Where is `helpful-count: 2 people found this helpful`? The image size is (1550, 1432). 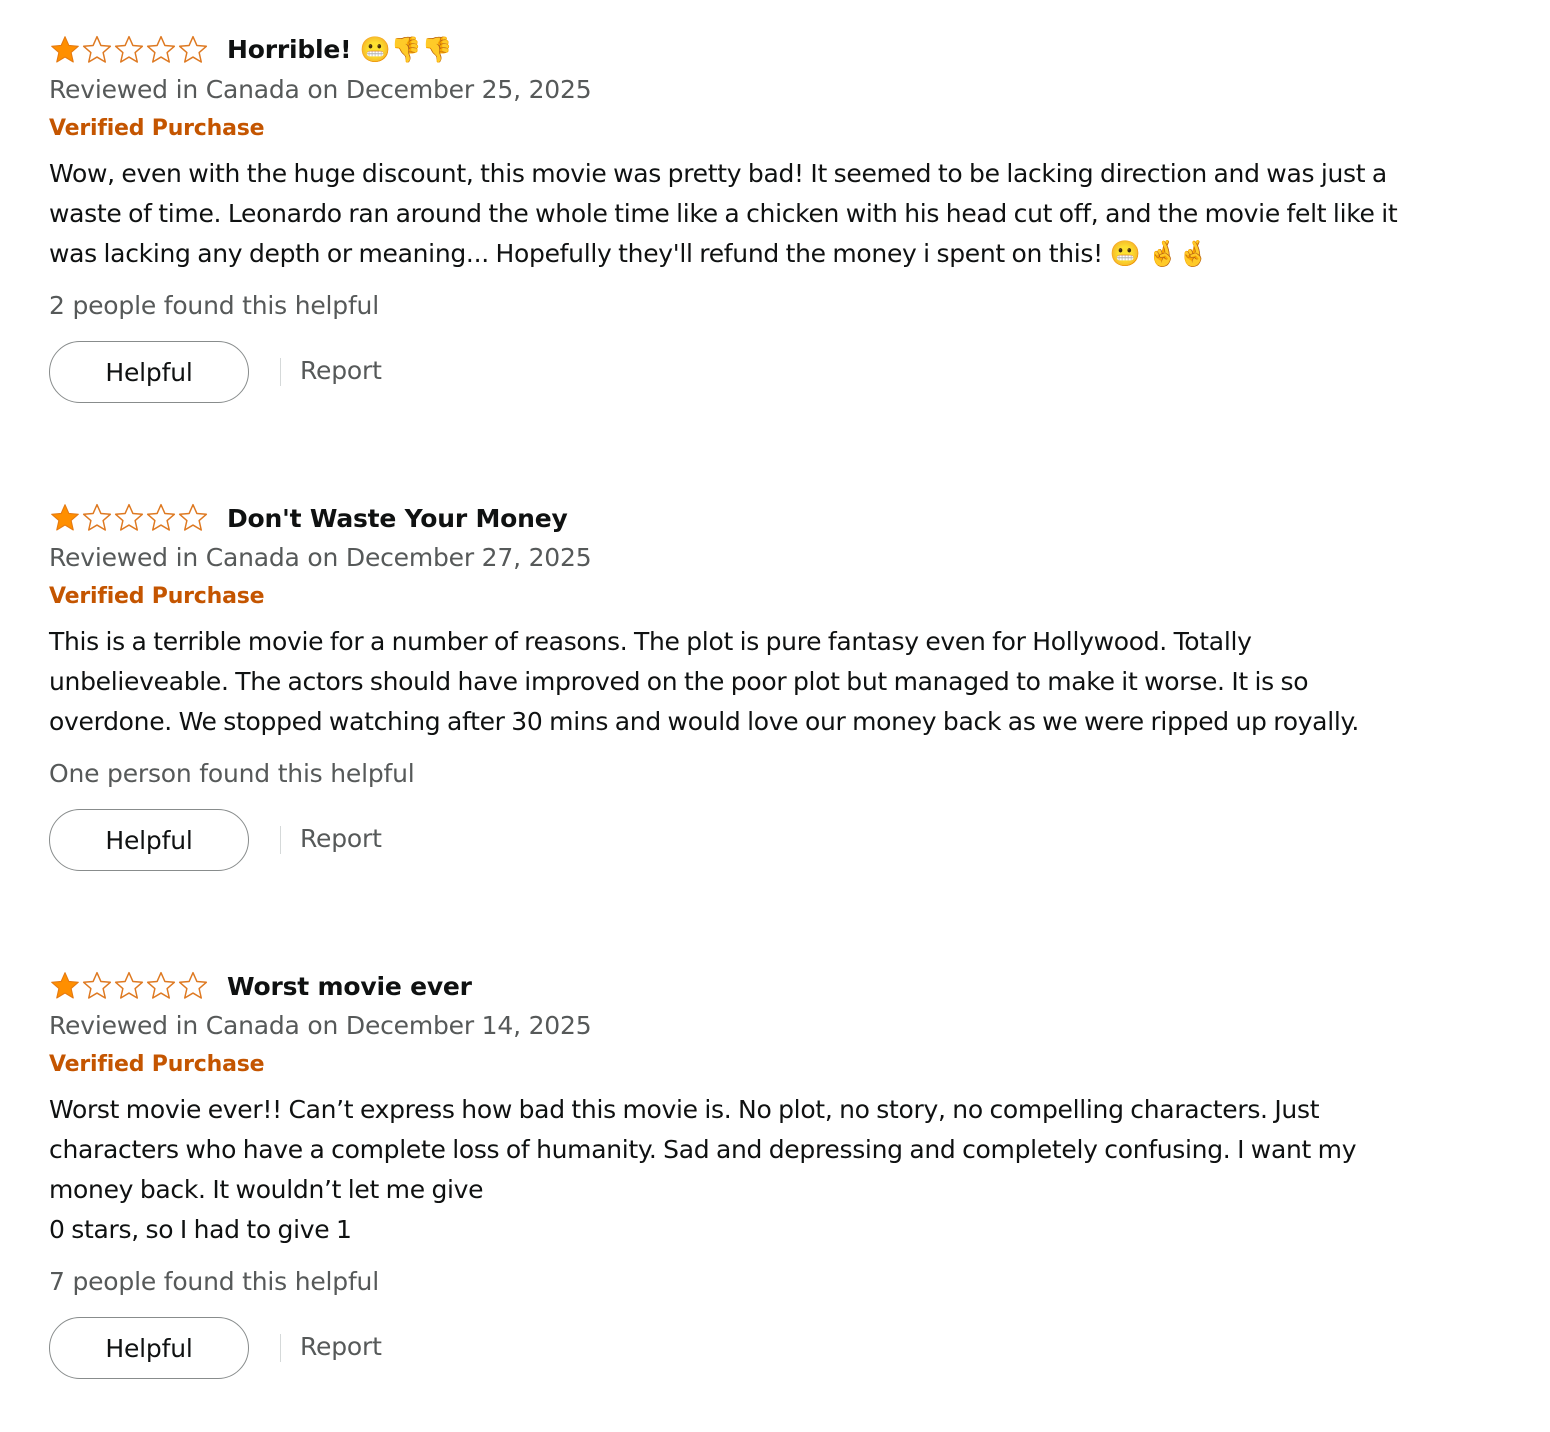 helpful-count: 2 people found this helpful is located at coordinates (214, 305).